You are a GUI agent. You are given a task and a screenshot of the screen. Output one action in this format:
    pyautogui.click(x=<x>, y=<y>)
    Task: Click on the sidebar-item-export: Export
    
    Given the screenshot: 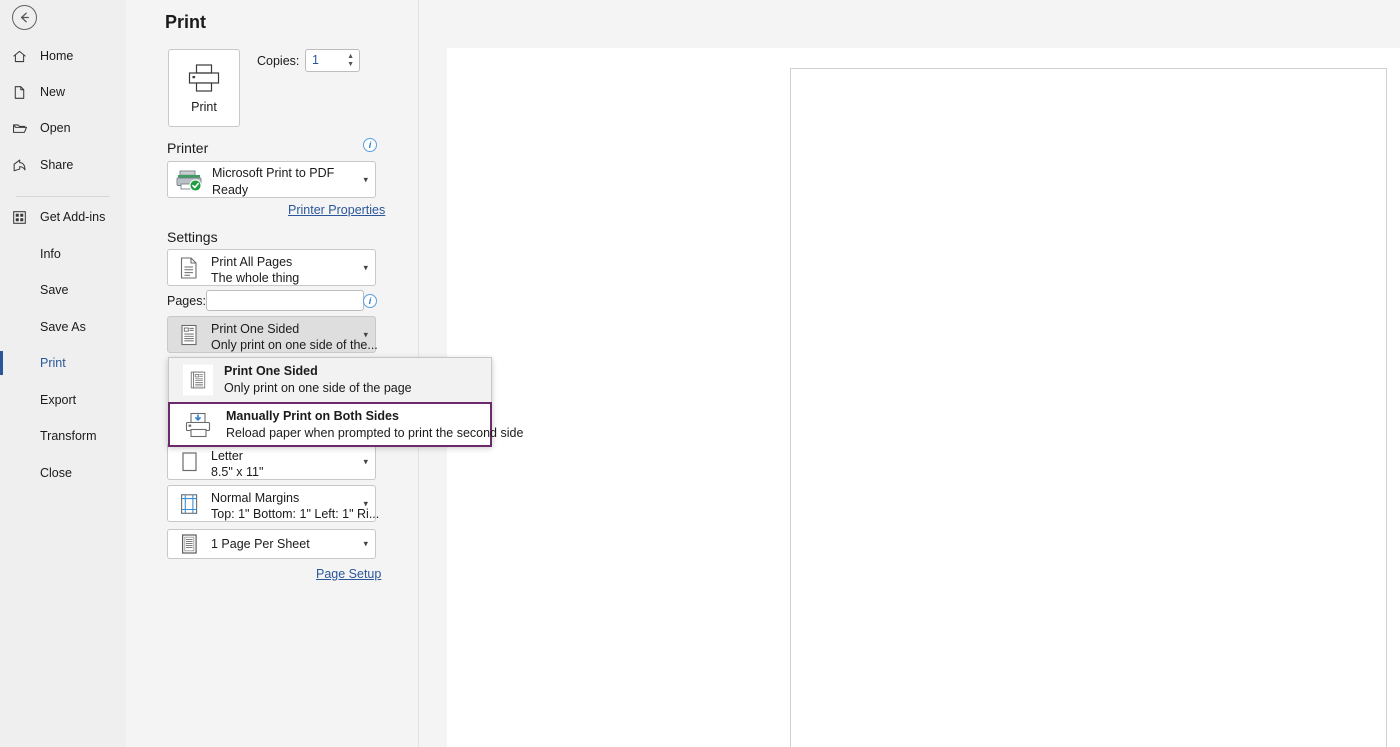 What is the action you would take?
    pyautogui.click(x=63, y=400)
    